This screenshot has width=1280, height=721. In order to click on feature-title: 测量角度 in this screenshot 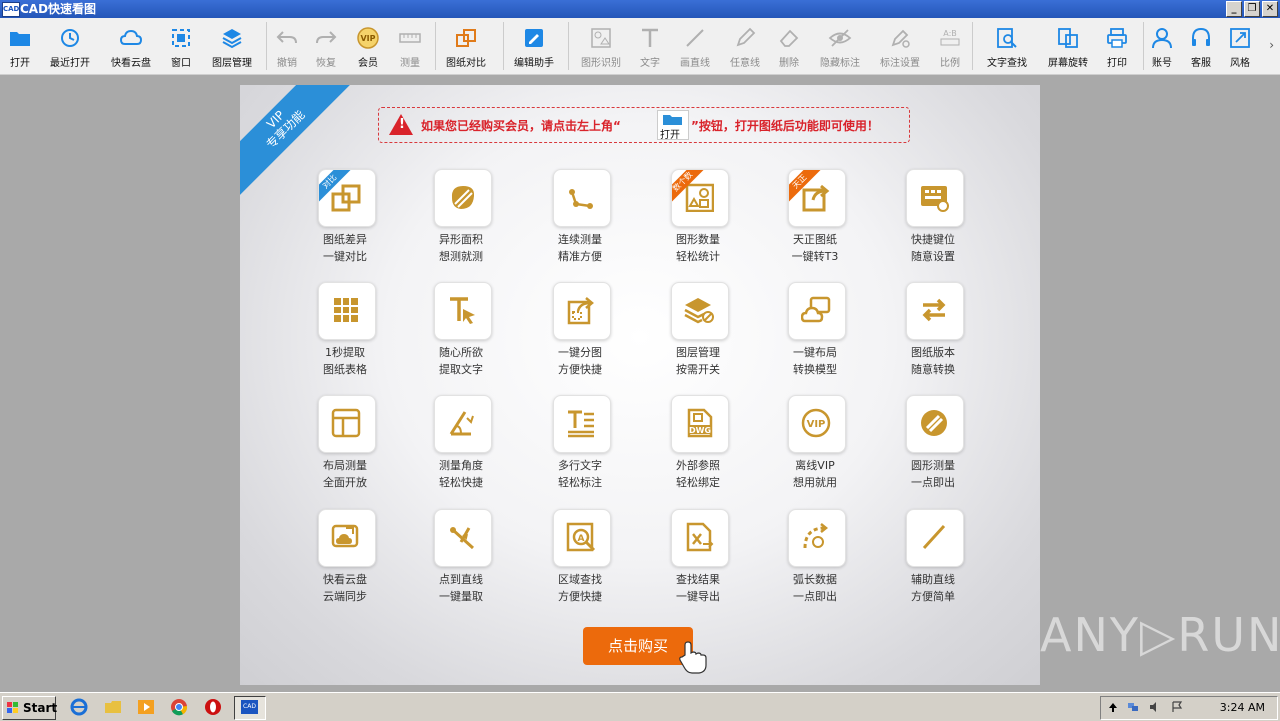, I will do `click(461, 465)`.